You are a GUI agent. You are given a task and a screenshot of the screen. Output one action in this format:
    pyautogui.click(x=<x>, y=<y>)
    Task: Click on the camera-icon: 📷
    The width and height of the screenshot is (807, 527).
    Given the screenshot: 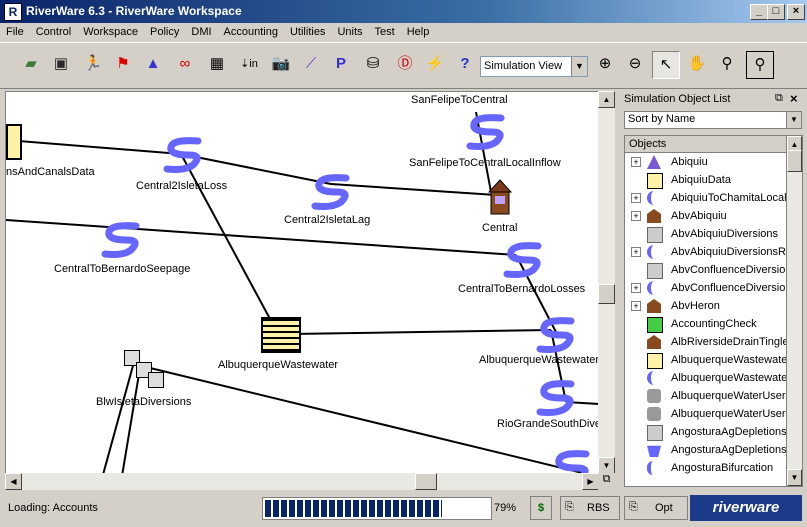 What is the action you would take?
    pyautogui.click(x=281, y=64)
    